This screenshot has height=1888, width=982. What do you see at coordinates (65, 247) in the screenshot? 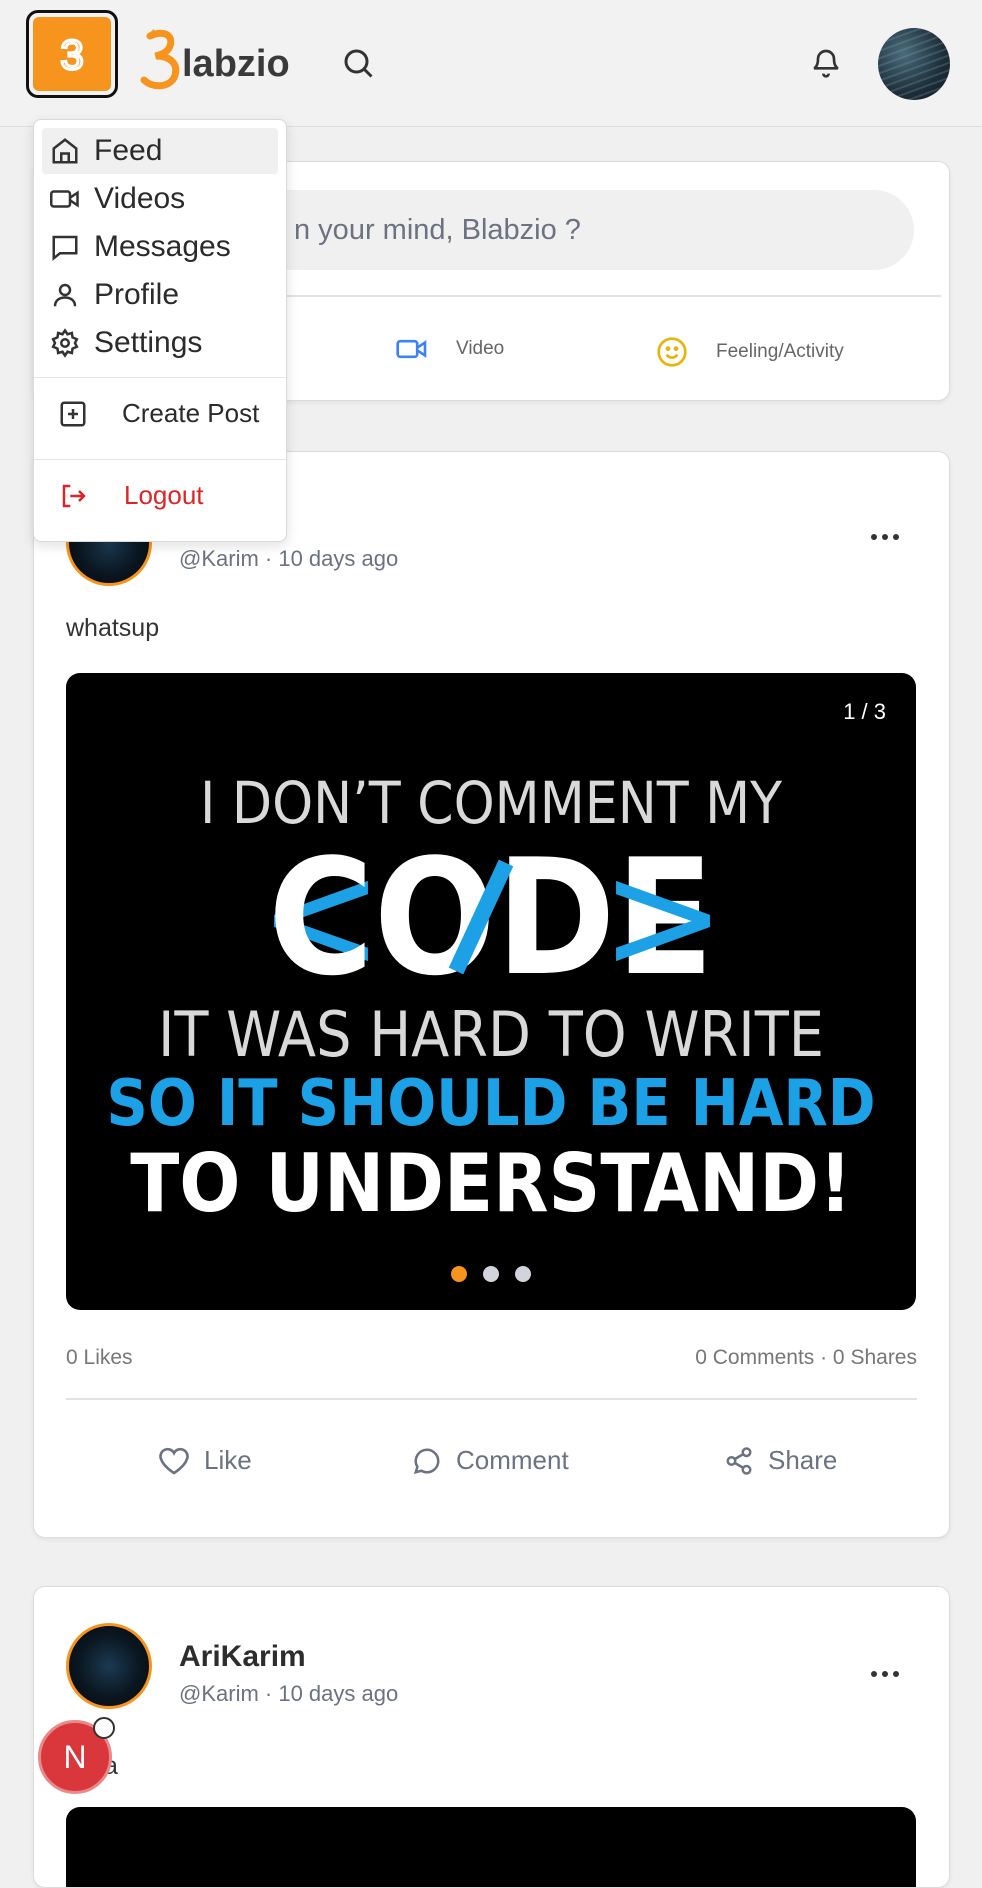
I see `message-icon` at bounding box center [65, 247].